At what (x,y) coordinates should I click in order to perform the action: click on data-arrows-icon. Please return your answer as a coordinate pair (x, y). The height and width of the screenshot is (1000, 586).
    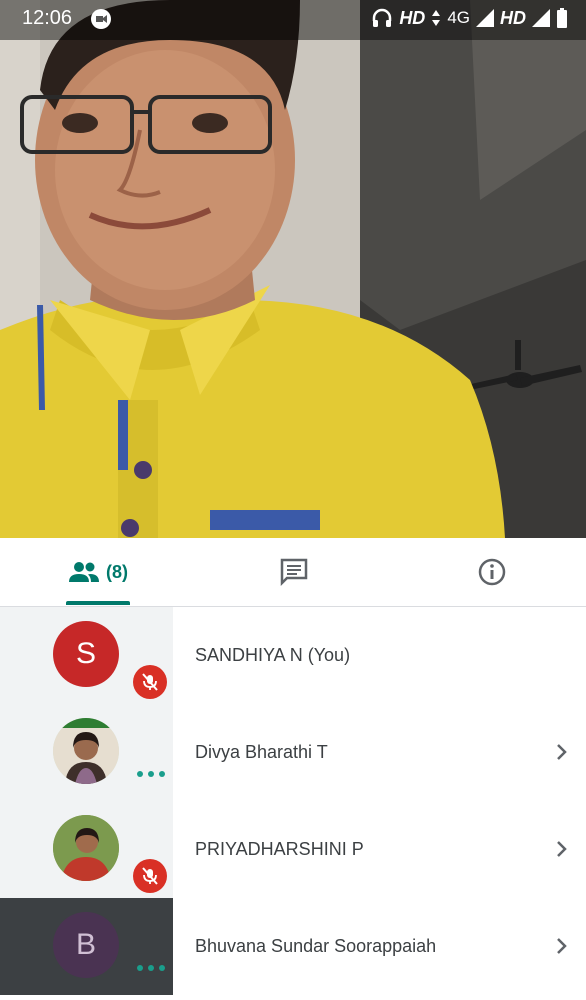
    Looking at the image, I should click on (436, 18).